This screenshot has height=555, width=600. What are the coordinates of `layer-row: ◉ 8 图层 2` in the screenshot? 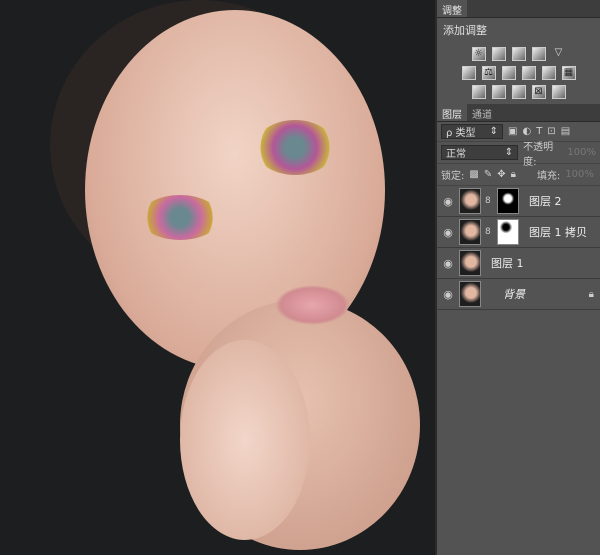 It's located at (518, 201).